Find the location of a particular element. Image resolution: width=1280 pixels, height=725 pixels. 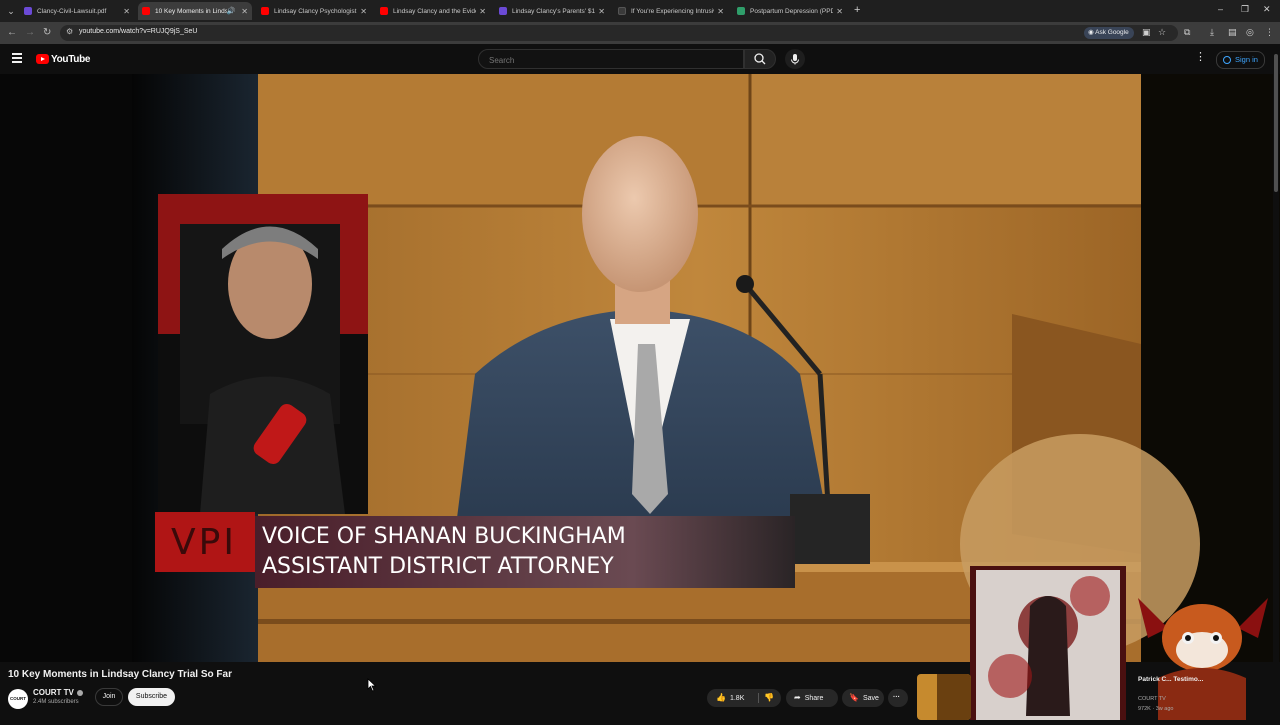

browser-tab: Lindsay Clancy Psychologist Di ✕ is located at coordinates (314, 11).